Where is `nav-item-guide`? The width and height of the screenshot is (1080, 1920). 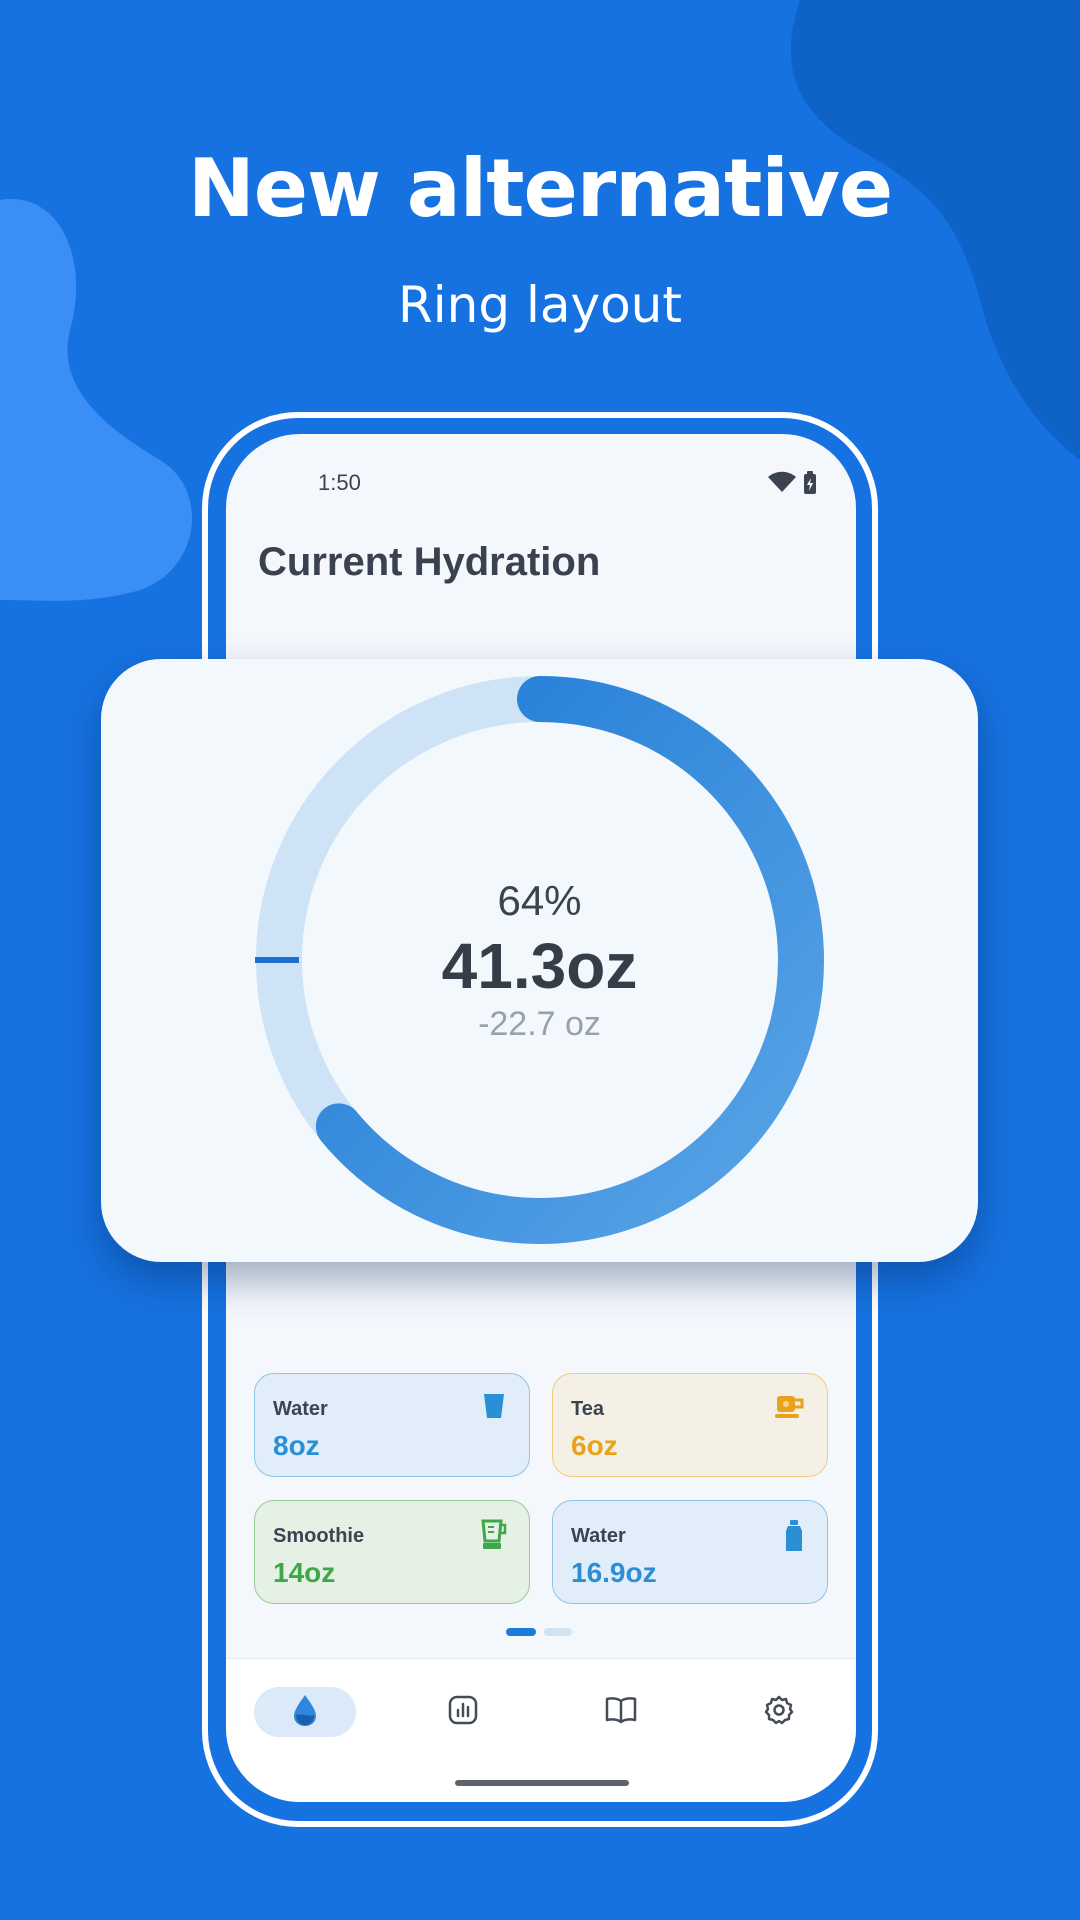 nav-item-guide is located at coordinates (621, 1712).